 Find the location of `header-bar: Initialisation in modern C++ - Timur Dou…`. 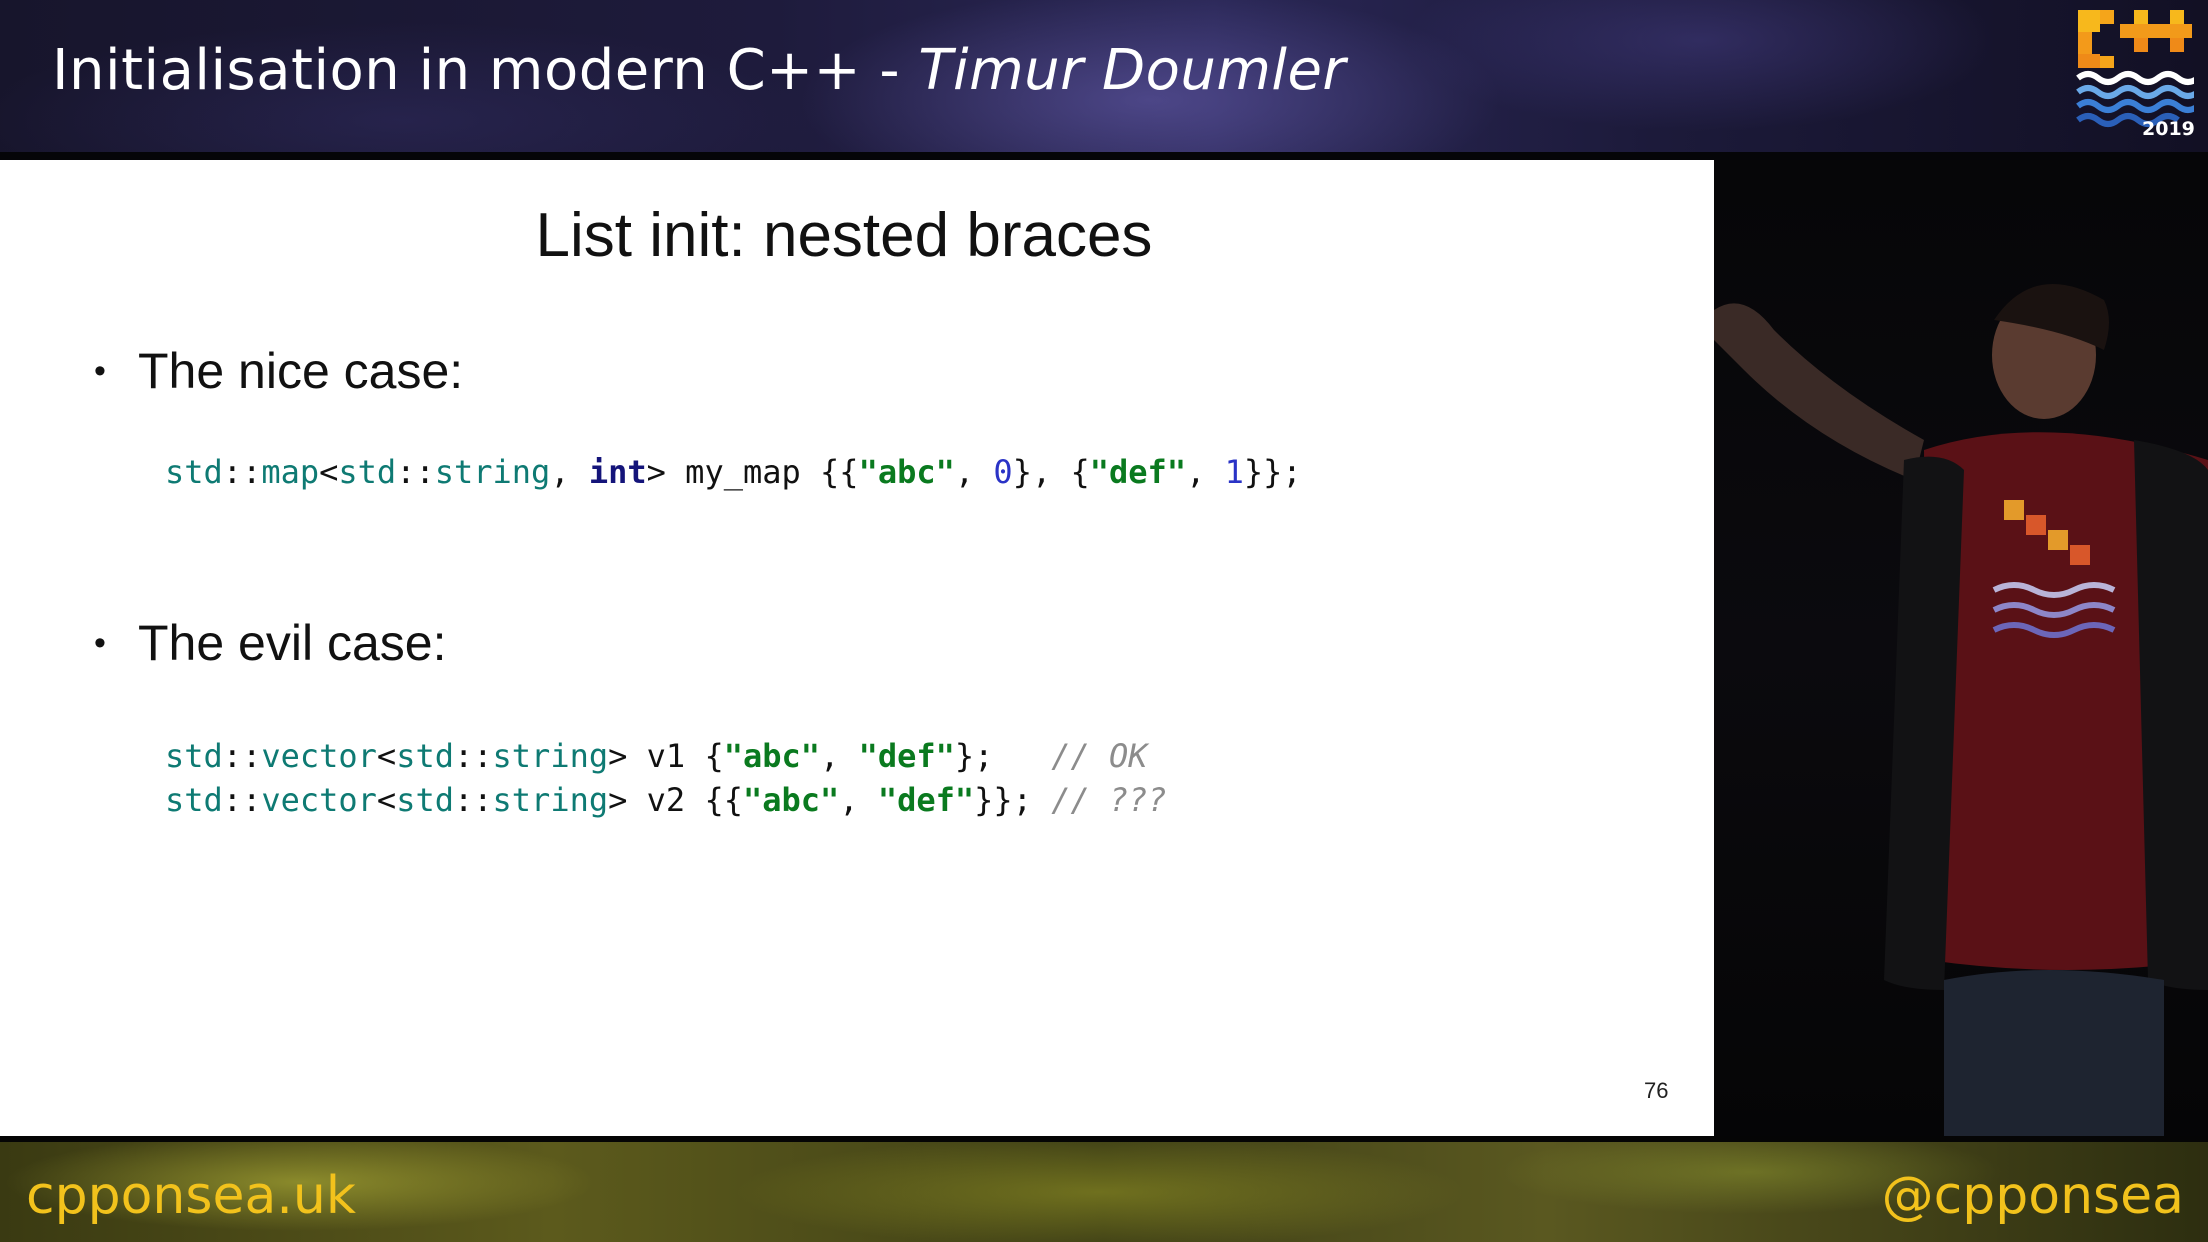

header-bar: Initialisation in modern C++ - Timur Dou… is located at coordinates (1104, 76).